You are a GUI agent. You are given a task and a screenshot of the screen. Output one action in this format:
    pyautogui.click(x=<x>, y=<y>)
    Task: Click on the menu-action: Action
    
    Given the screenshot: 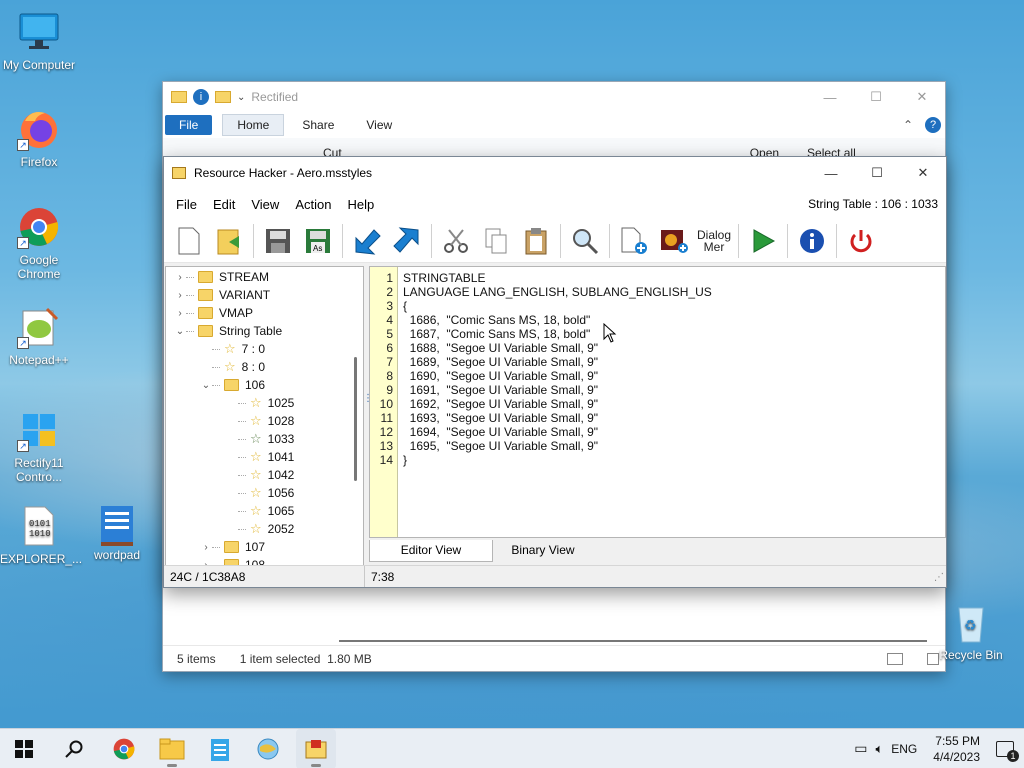 What is the action you would take?
    pyautogui.click(x=313, y=204)
    